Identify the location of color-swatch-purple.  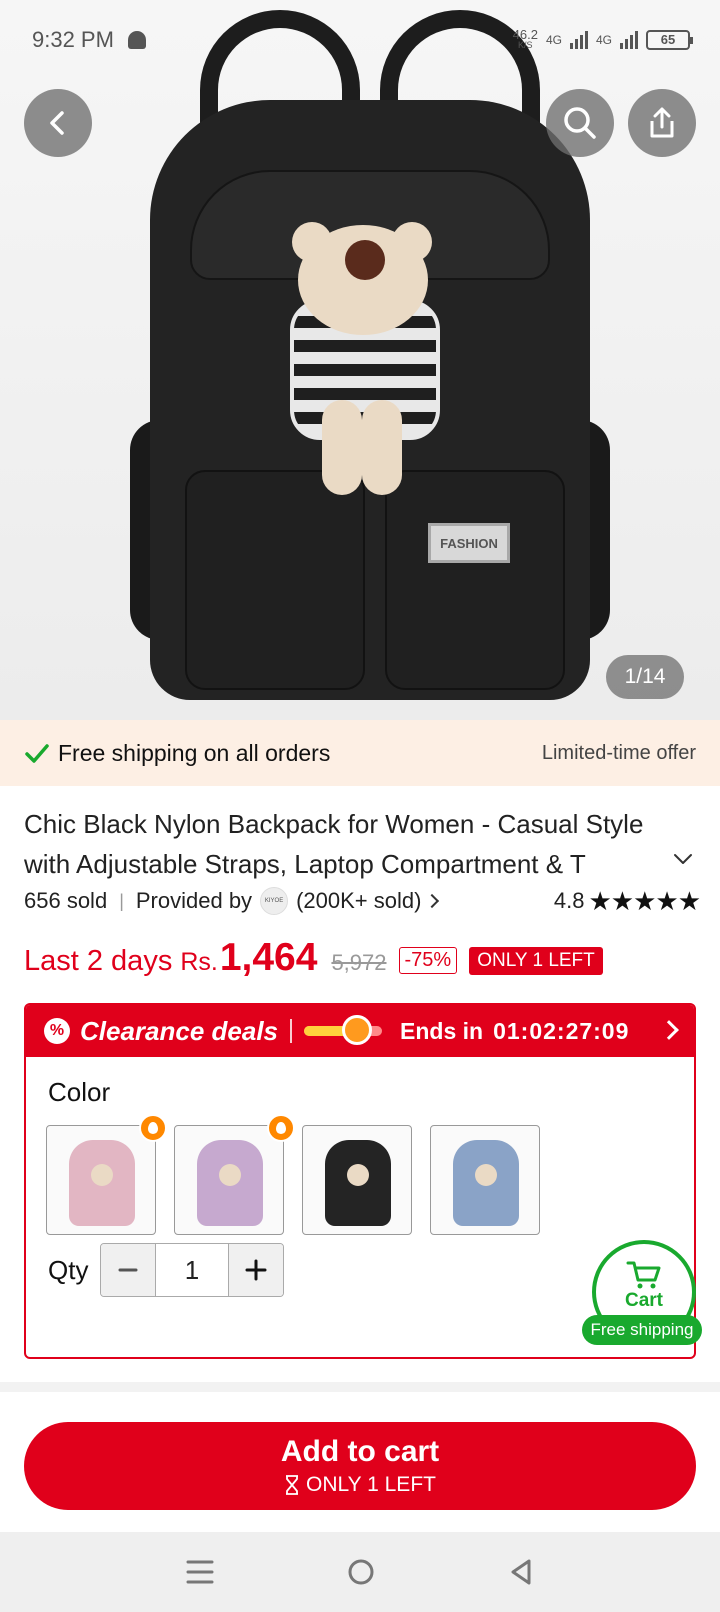
(234, 1174).